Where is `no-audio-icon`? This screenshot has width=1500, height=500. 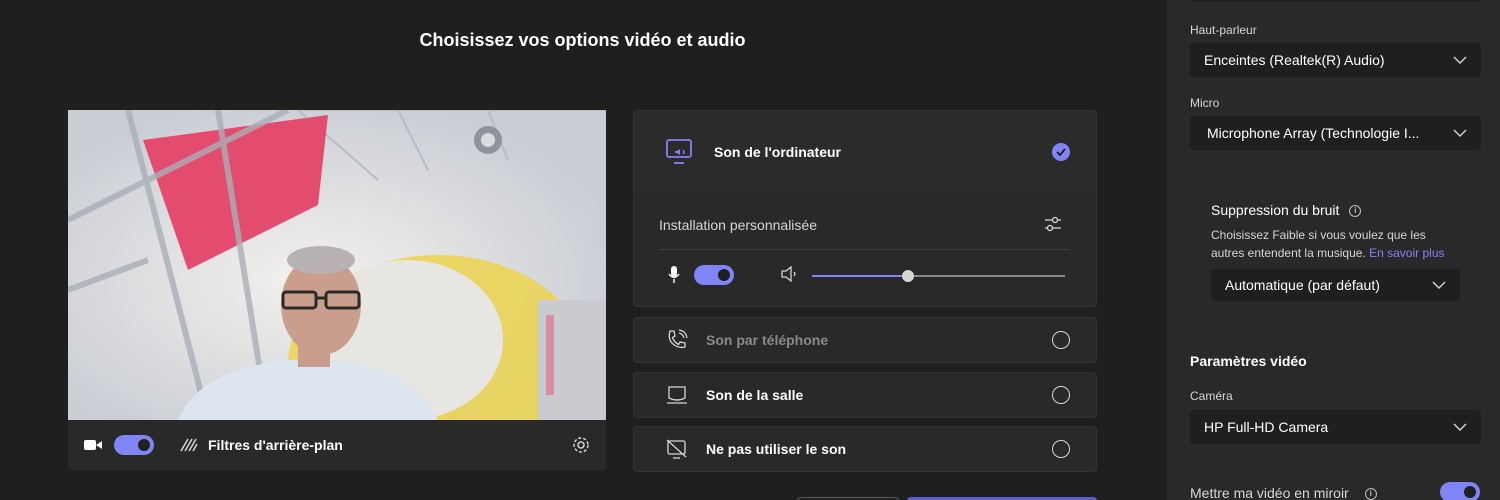 no-audio-icon is located at coordinates (677, 449).